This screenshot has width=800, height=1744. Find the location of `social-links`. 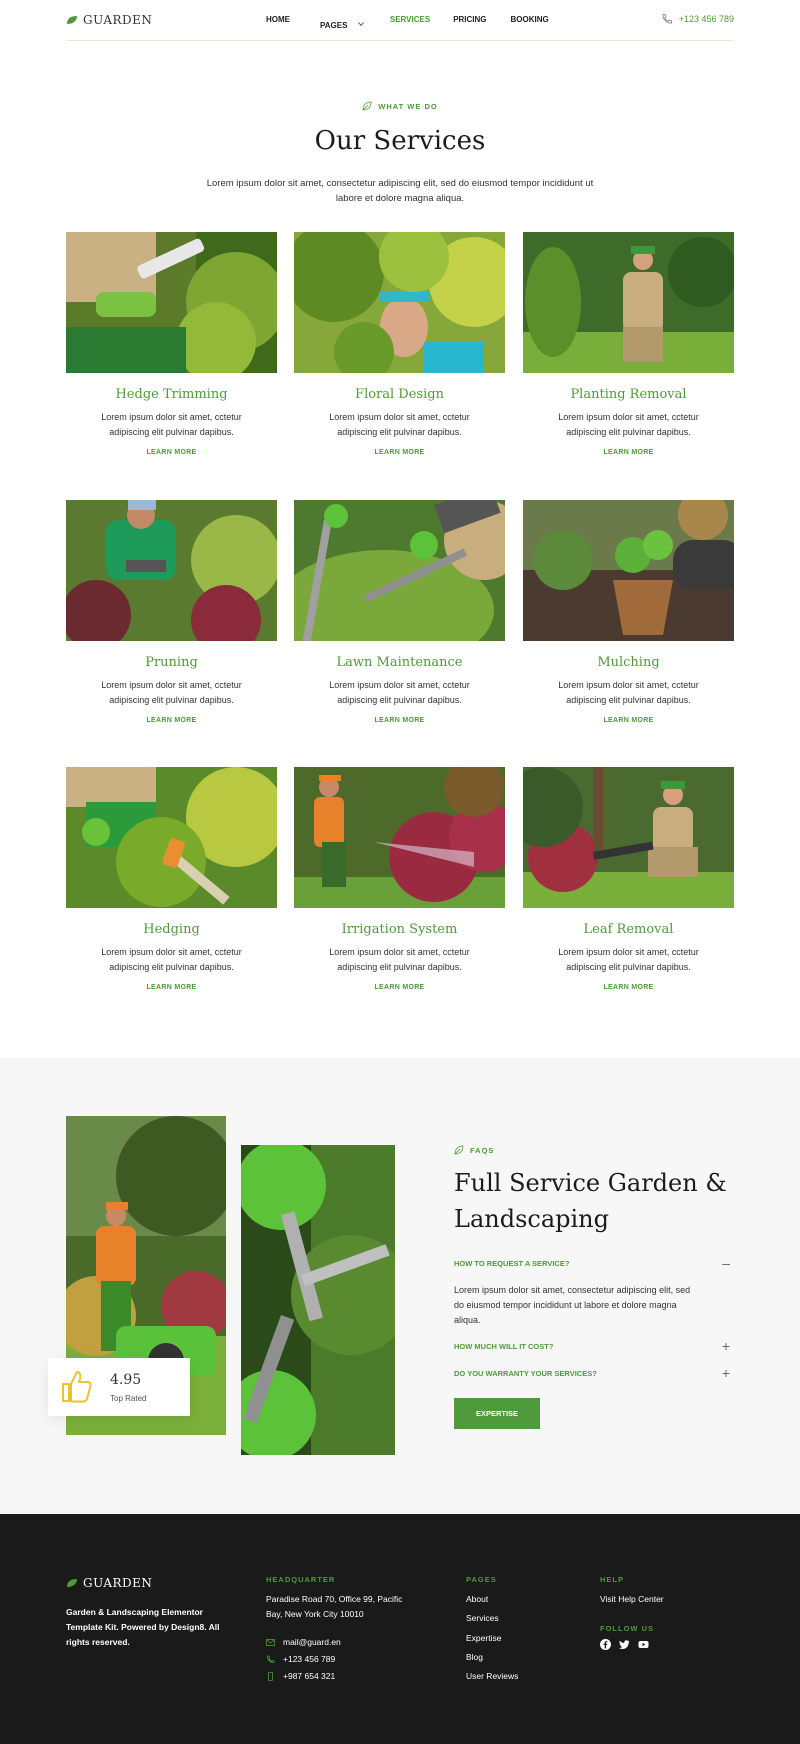

social-links is located at coordinates (624, 1644).